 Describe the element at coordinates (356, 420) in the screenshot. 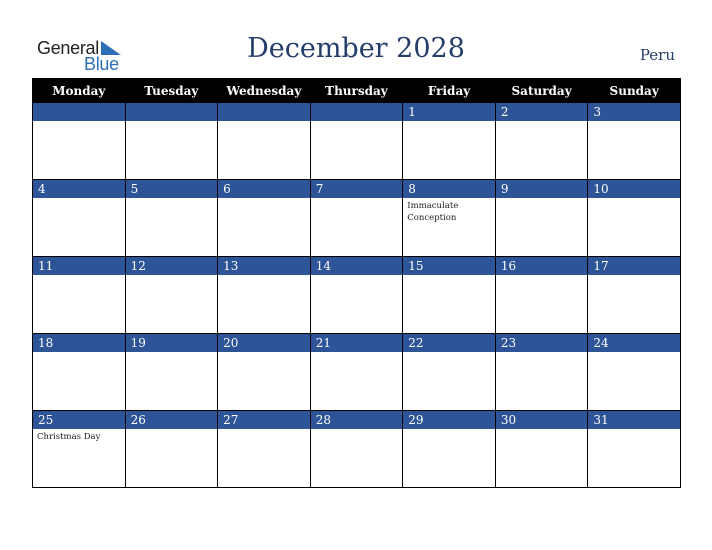

I see `day-number: 28` at that location.